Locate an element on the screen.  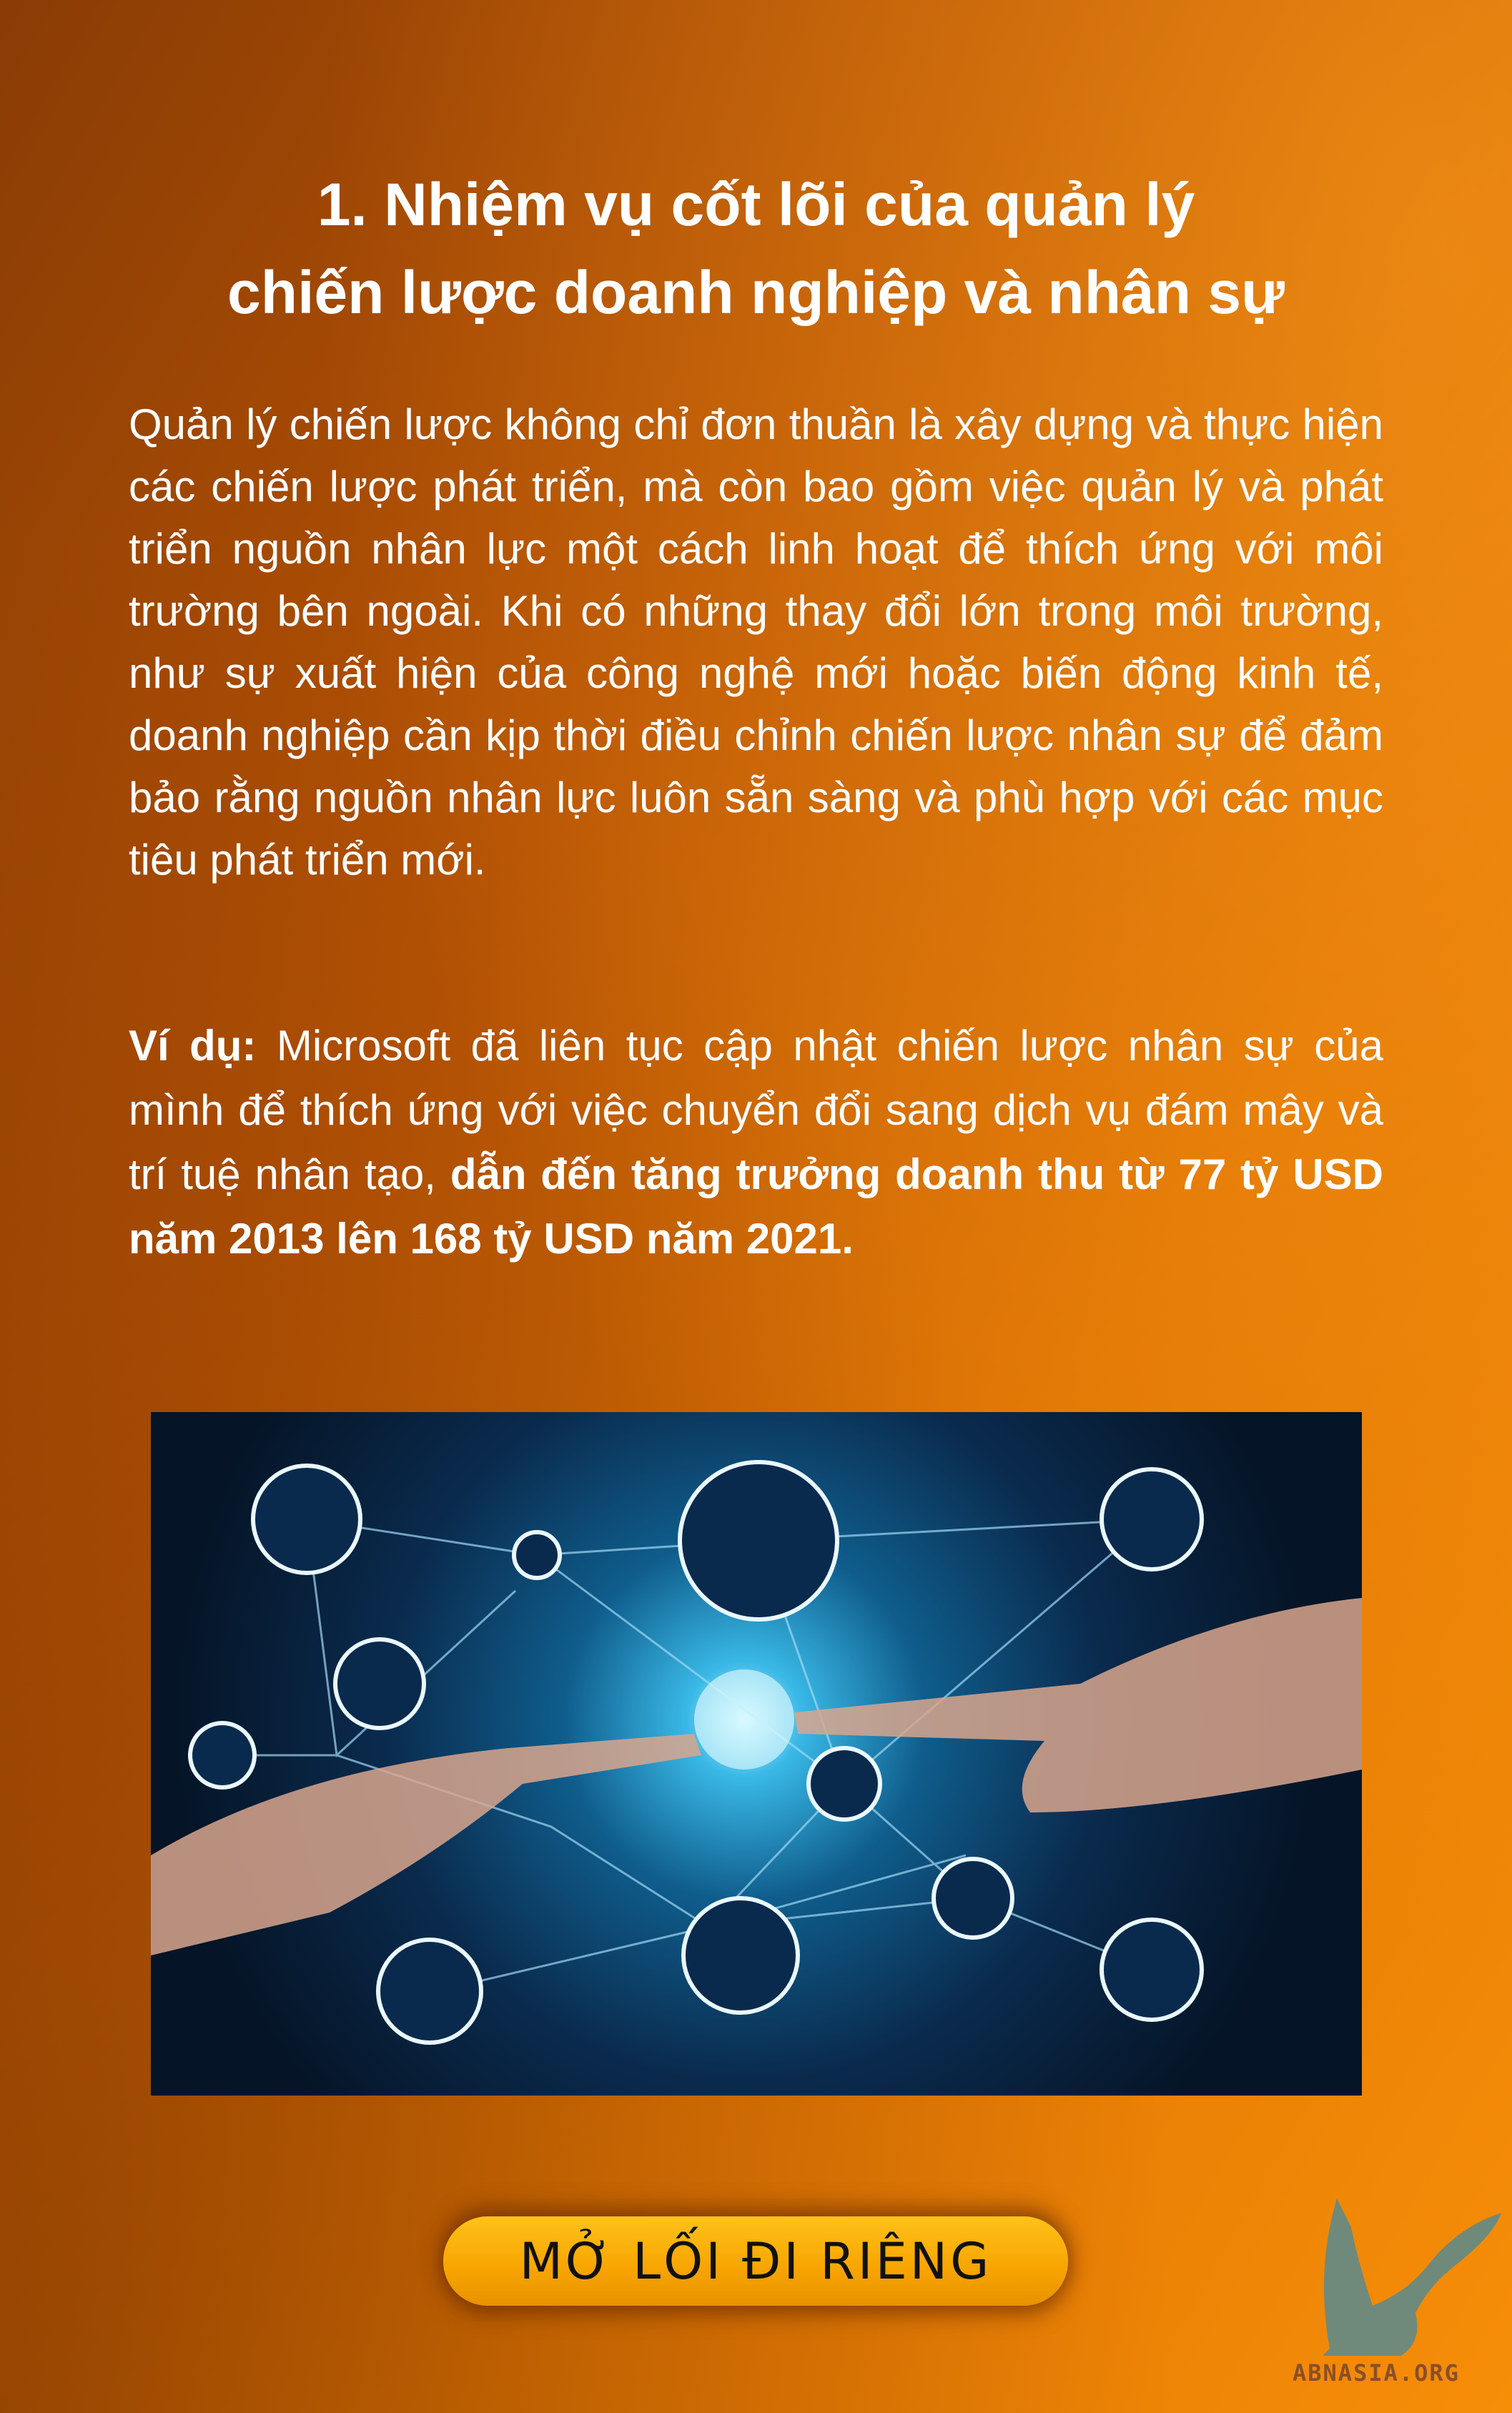
money-plant-icon is located at coordinates (740, 1955).